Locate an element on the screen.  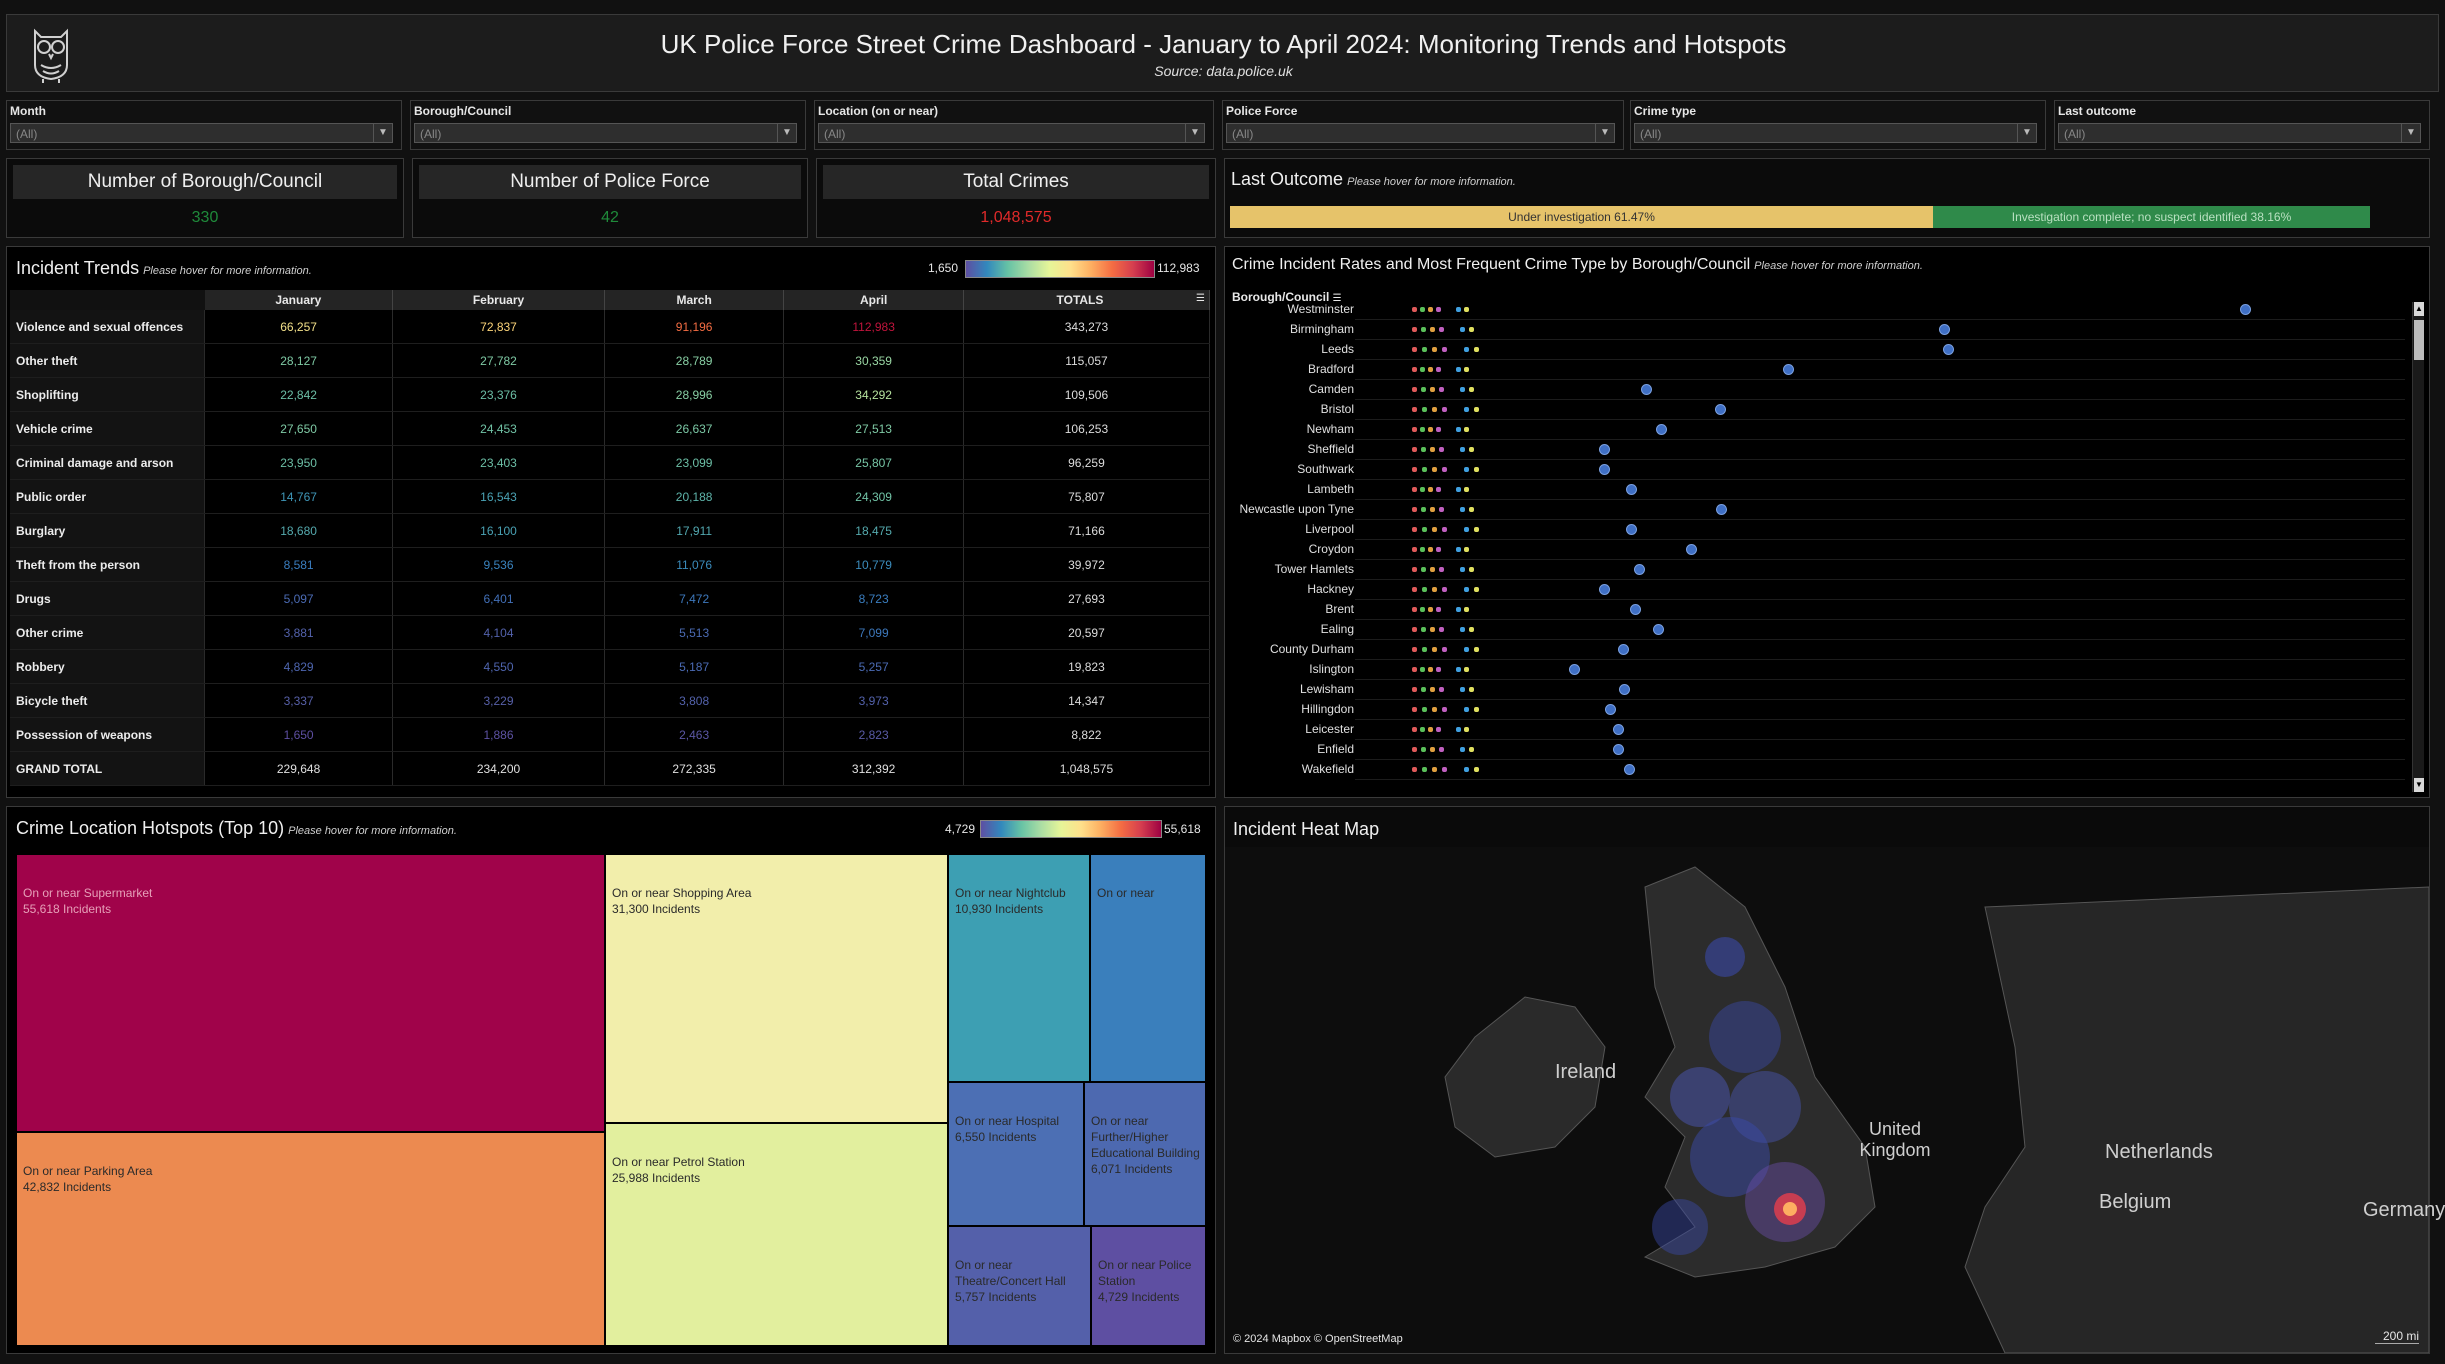
table-cell: 24,309 is located at coordinates (873, 496).